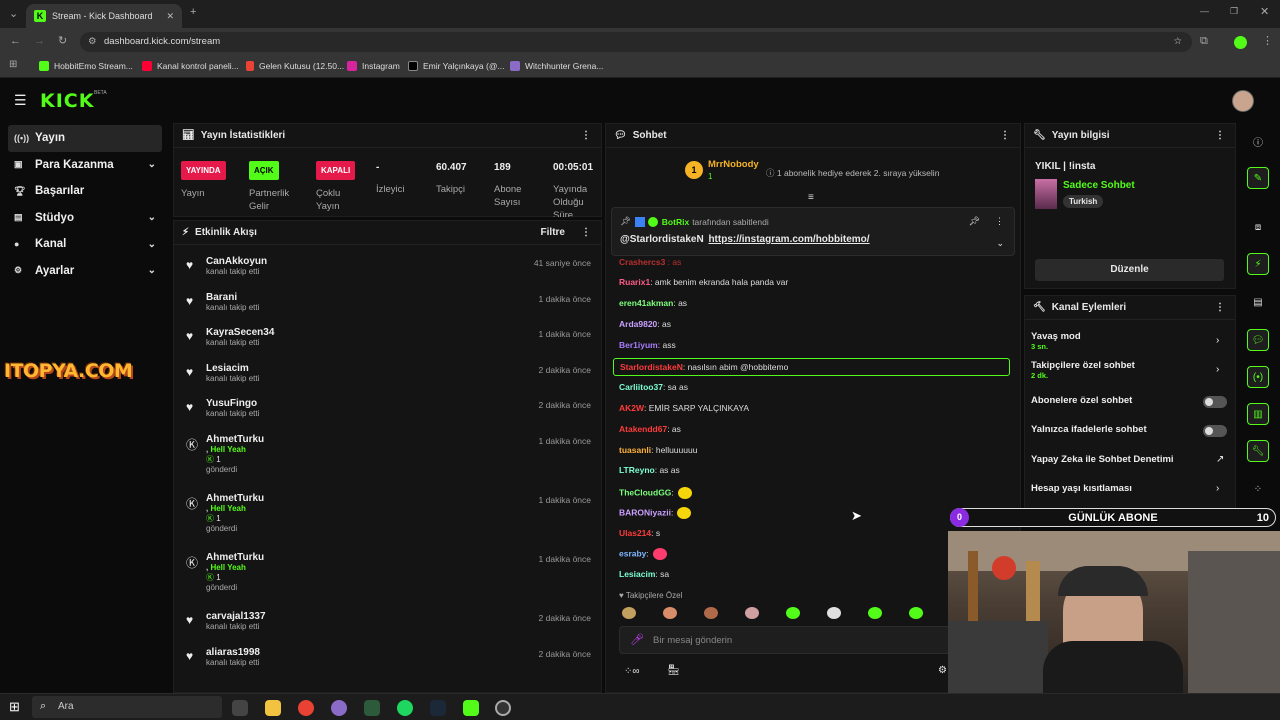 This screenshot has height=720, width=1280. What do you see at coordinates (788, 239) in the screenshot?
I see `pinned-link: https://instagram.com/hobbitemo/` at bounding box center [788, 239].